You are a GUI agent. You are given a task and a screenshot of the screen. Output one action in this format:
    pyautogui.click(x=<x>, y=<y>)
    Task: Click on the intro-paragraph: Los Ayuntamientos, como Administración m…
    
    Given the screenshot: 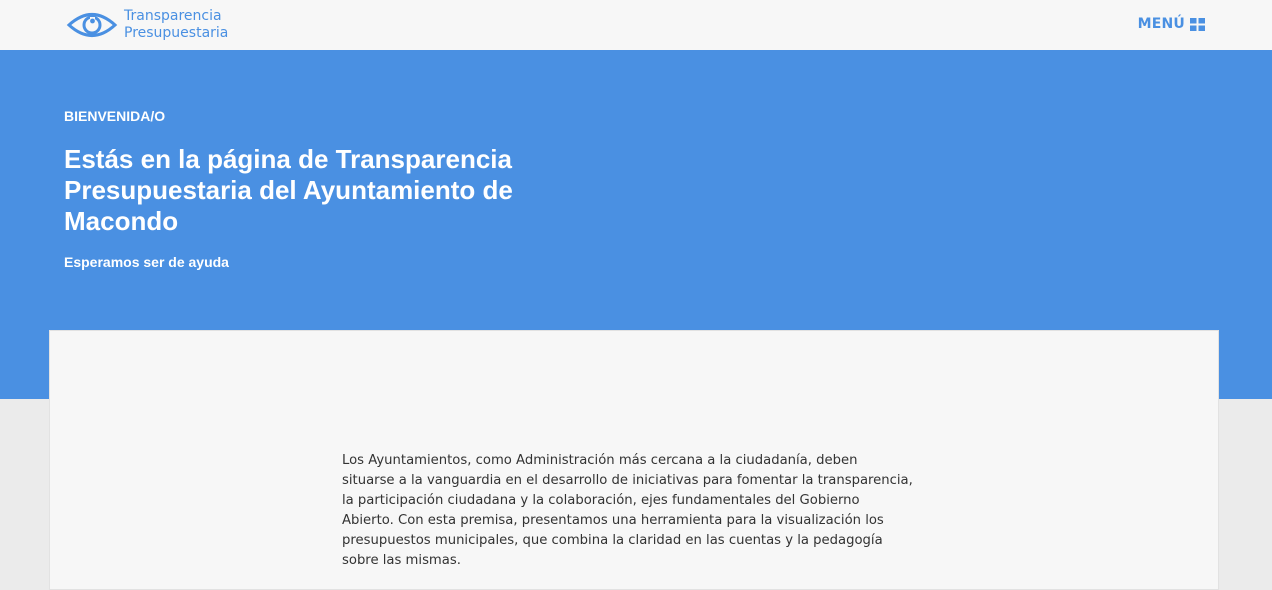 What is the action you would take?
    pyautogui.click(x=627, y=510)
    